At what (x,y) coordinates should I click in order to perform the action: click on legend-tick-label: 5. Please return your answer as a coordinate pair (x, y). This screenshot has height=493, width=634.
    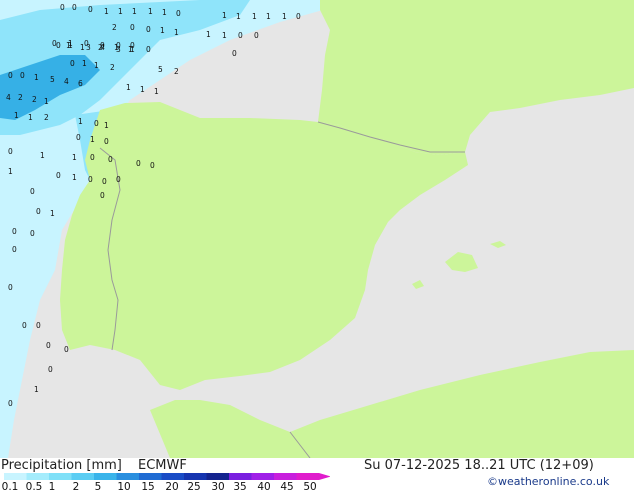
    Looking at the image, I should click on (98, 487).